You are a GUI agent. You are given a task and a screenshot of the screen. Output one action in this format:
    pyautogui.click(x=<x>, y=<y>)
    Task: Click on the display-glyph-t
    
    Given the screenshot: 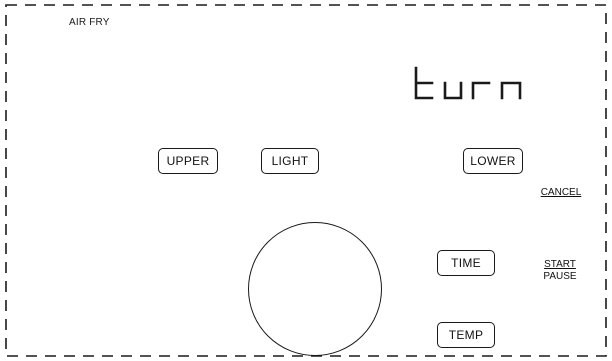 What is the action you would take?
    pyautogui.click(x=424, y=83)
    